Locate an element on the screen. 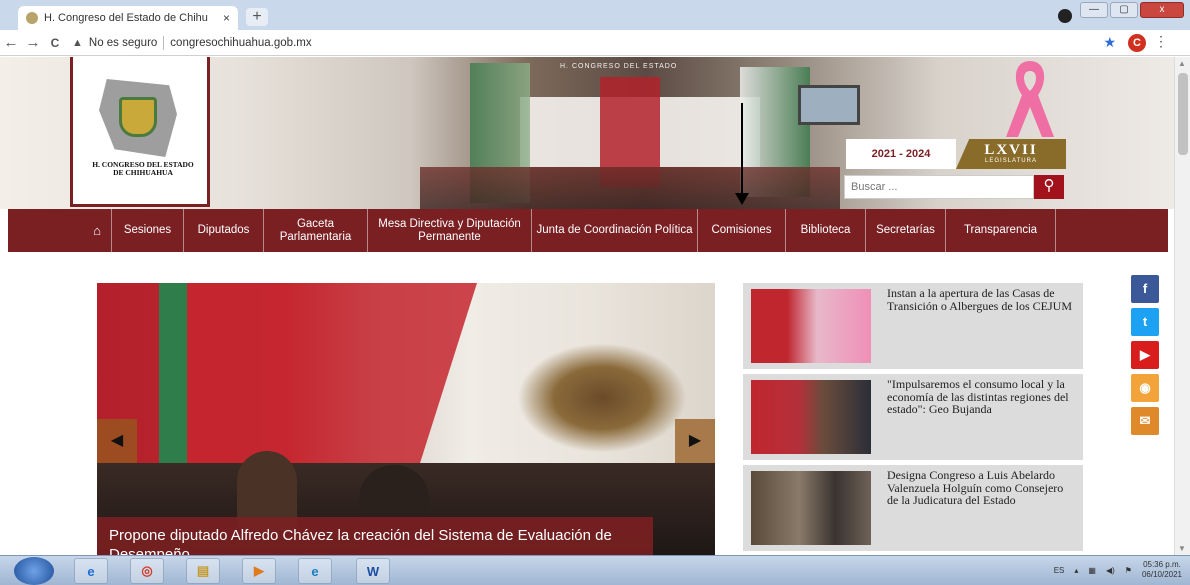 The image size is (1190, 585). start-button is located at coordinates (34, 571).